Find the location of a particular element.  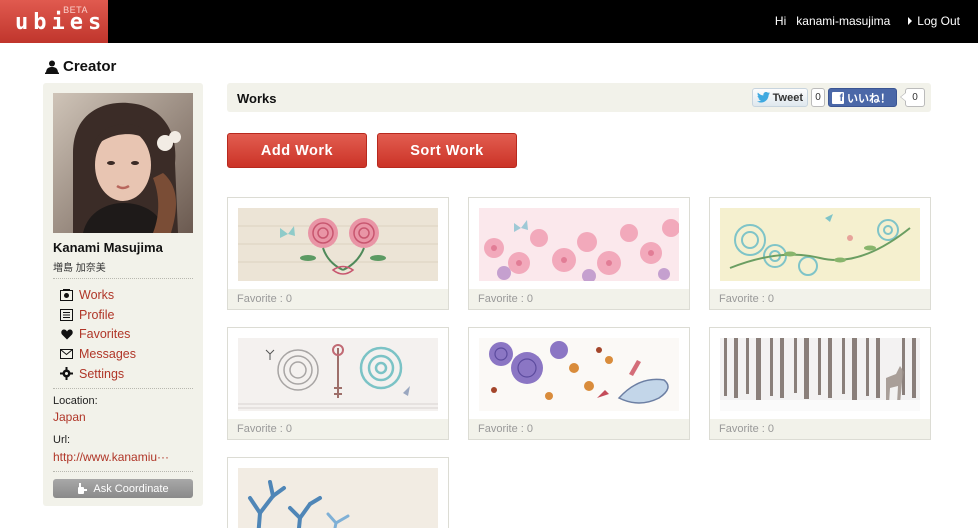

like-count: 0 is located at coordinates (915, 97).